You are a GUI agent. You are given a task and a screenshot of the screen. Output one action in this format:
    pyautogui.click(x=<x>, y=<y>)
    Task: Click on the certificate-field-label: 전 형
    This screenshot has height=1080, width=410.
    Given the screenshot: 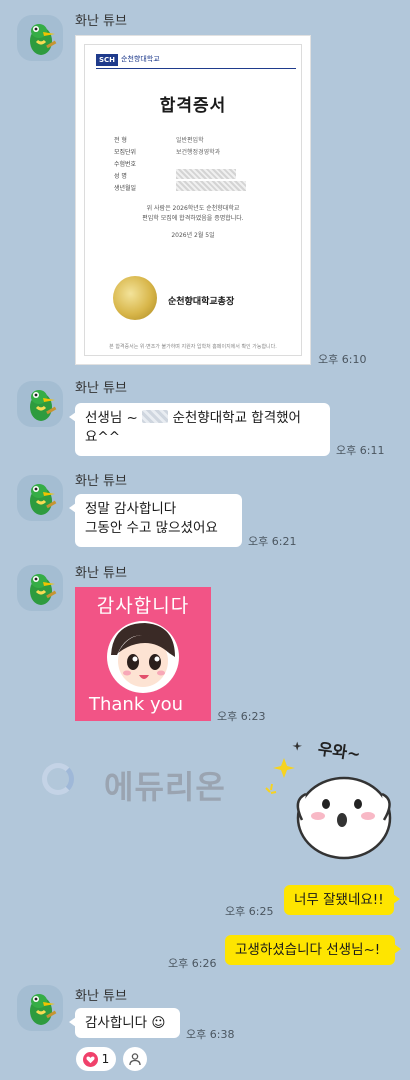 What is the action you would take?
    pyautogui.click(x=120, y=140)
    